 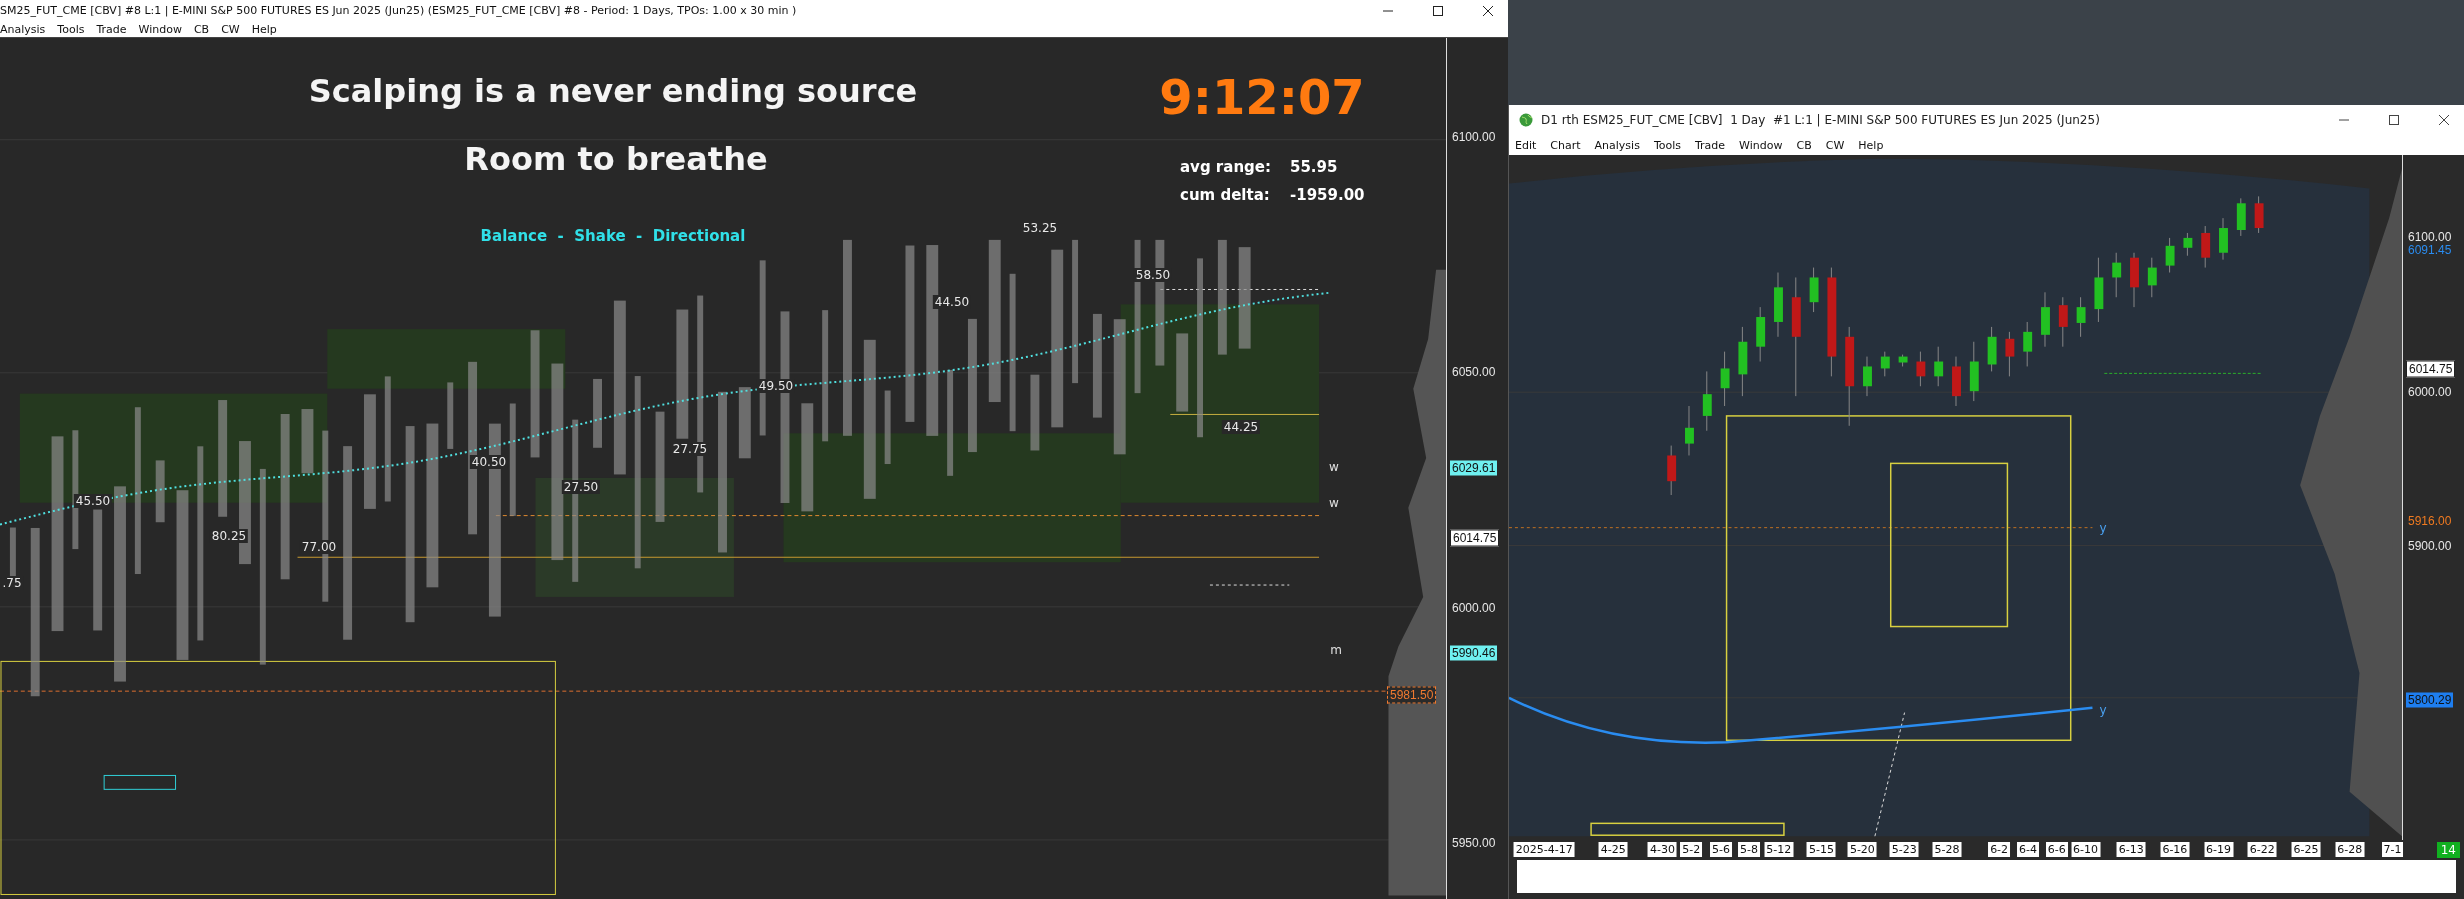 I want to click on profile-range-label: .75, so click(x=12, y=583).